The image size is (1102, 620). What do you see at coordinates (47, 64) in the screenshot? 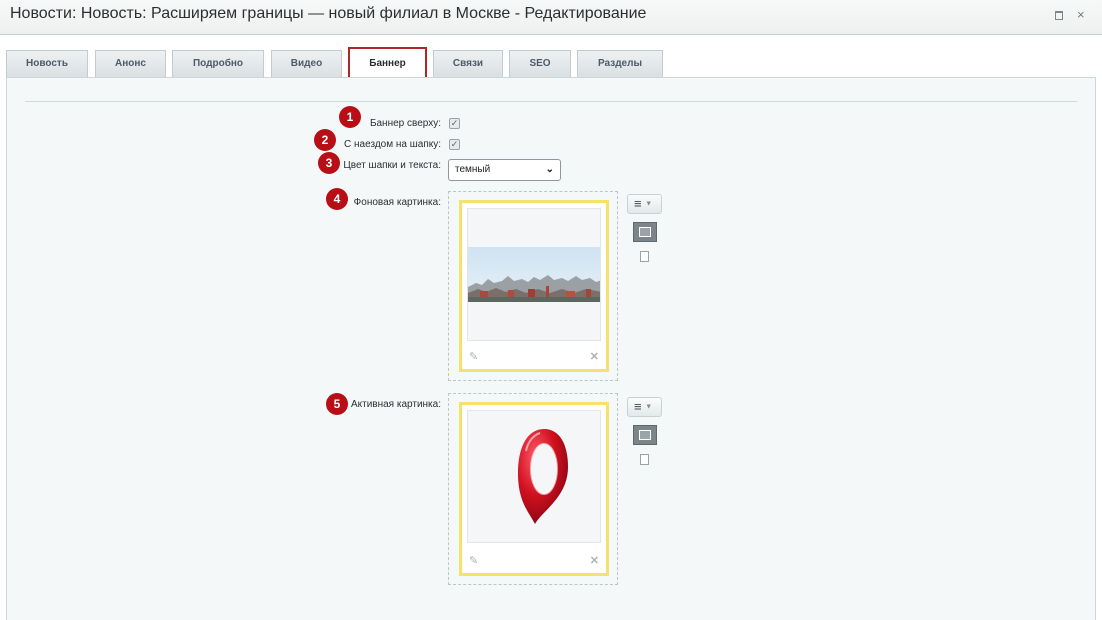
I see `tab-news: Новость` at bounding box center [47, 64].